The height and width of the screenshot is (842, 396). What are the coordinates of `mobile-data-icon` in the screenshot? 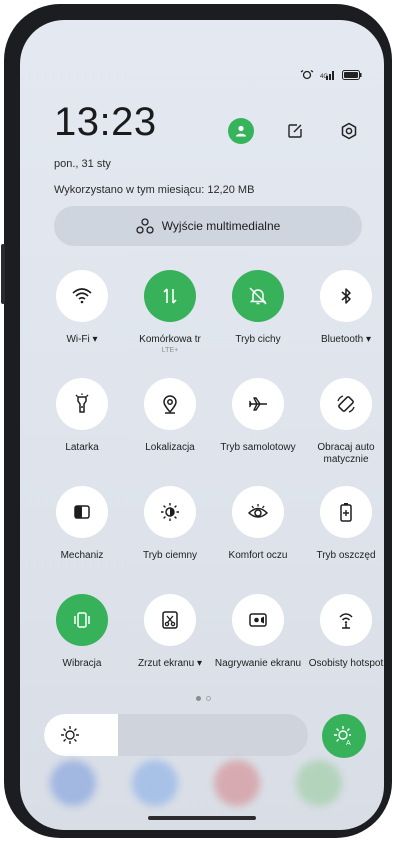 It's located at (170, 296).